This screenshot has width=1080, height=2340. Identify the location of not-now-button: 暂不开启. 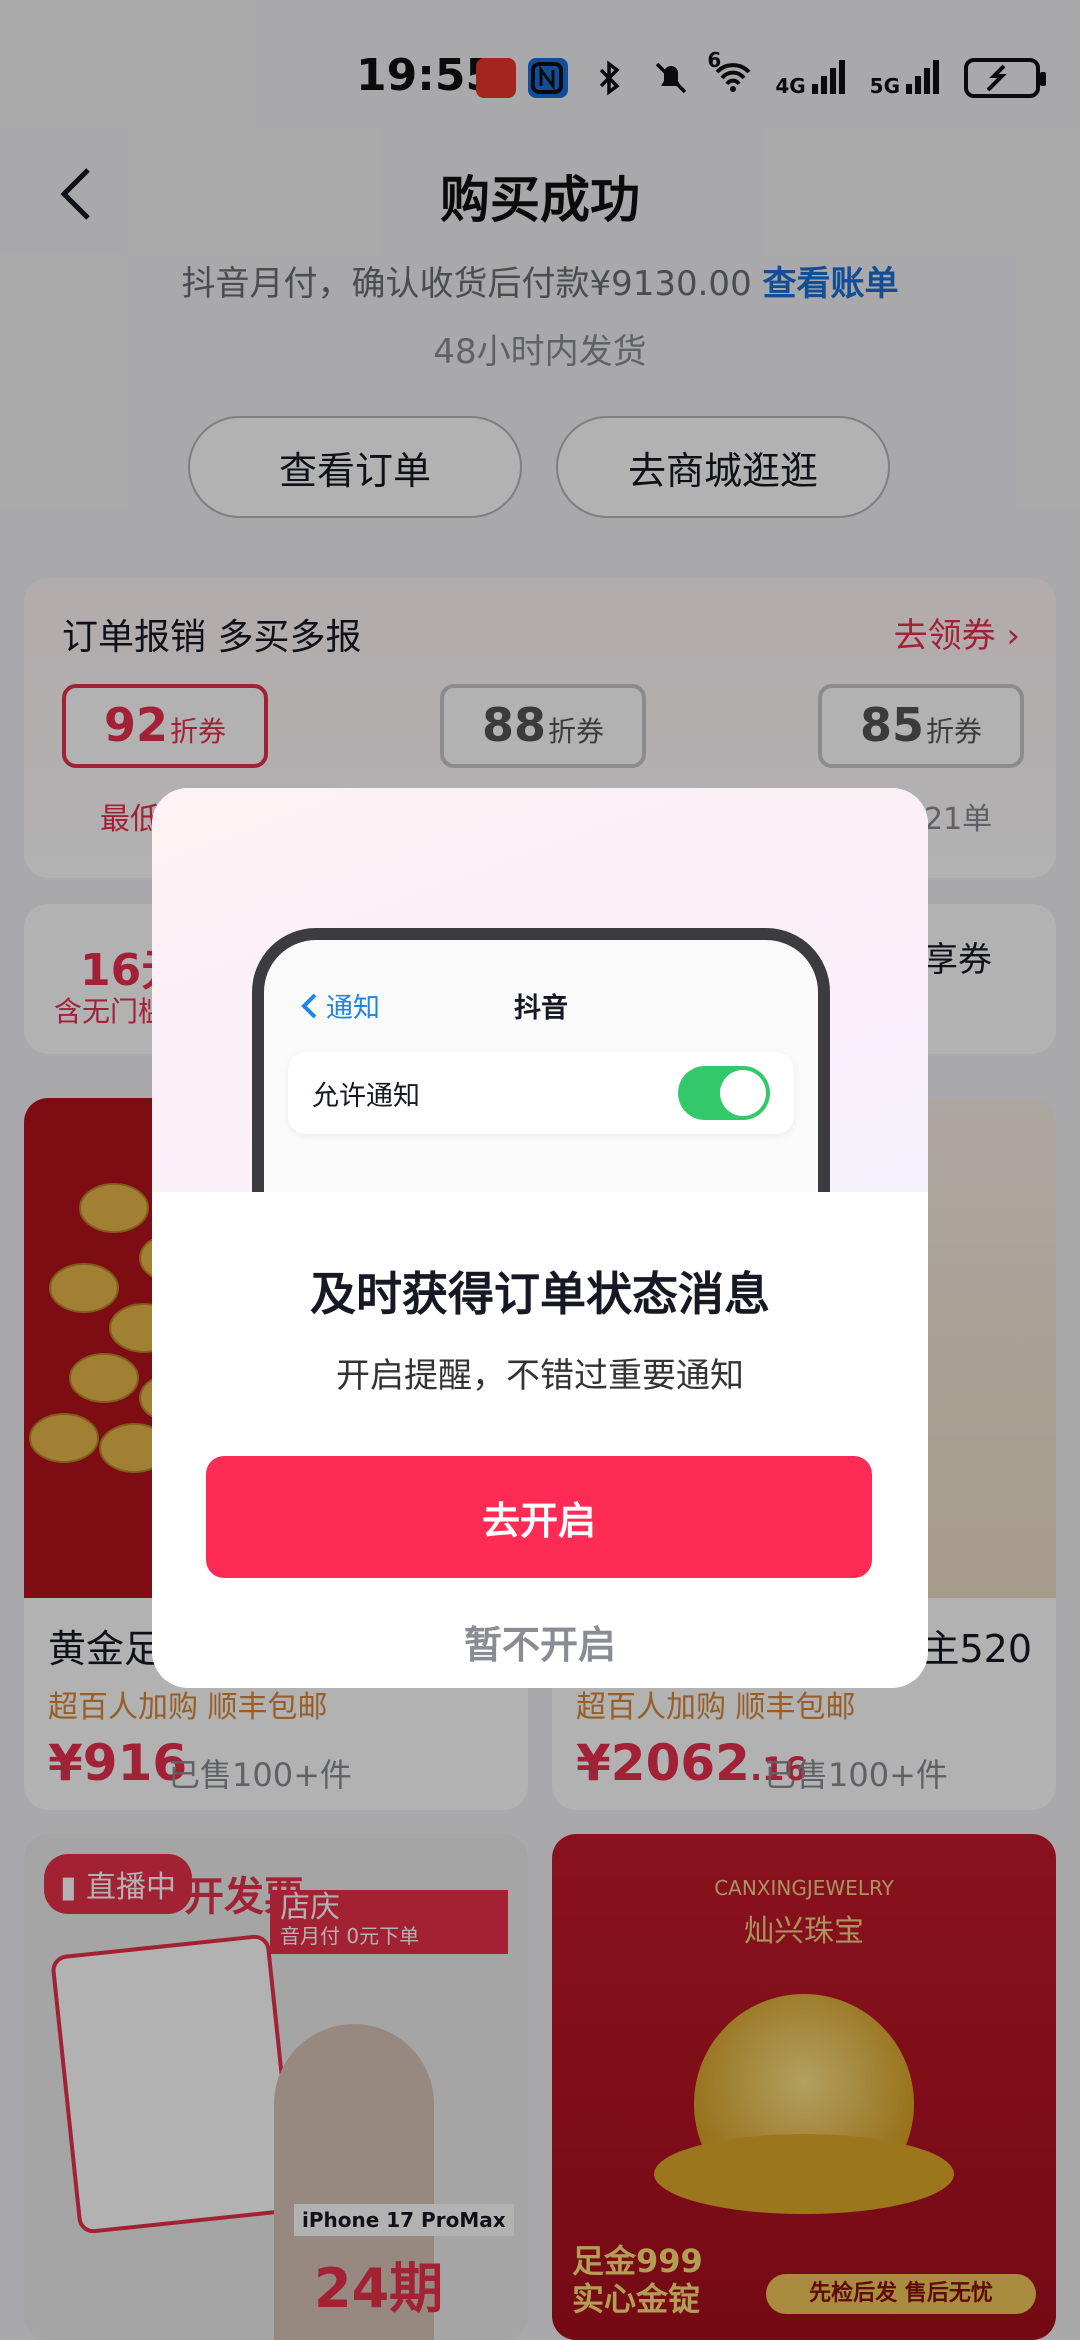
(540, 1641).